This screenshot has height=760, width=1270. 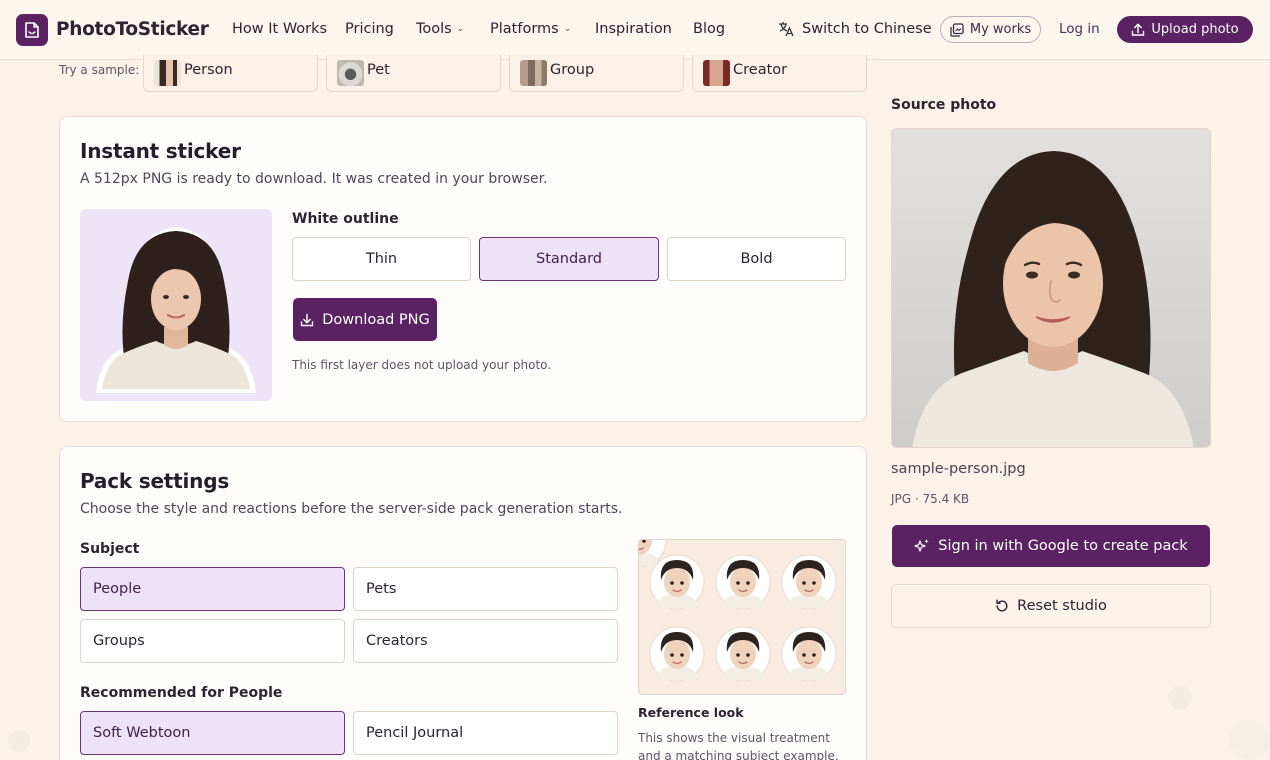 I want to click on reset-icon, so click(x=1002, y=605).